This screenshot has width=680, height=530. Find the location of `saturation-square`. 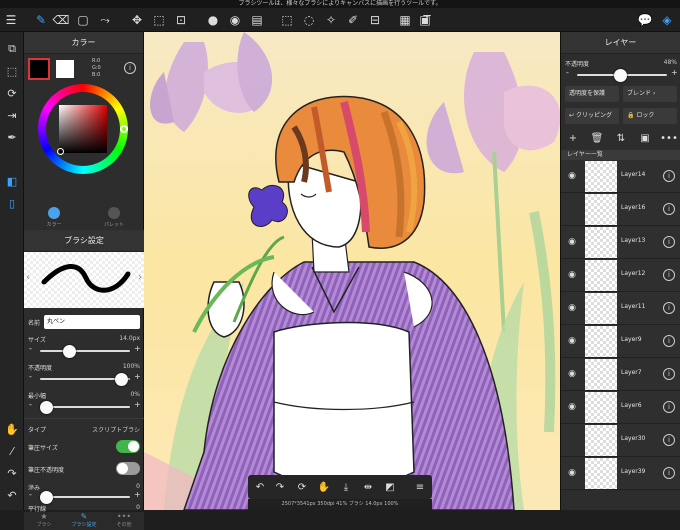

saturation-square is located at coordinates (83, 129).